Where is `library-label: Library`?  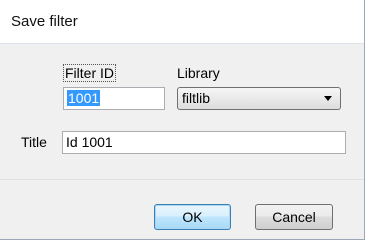 library-label: Library is located at coordinates (198, 73).